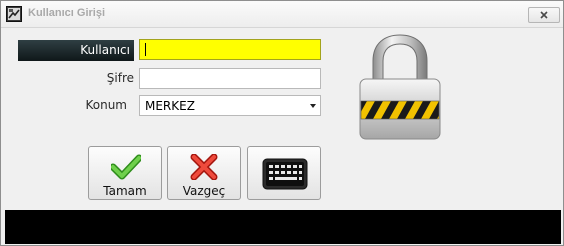  What do you see at coordinates (230, 78) in the screenshot?
I see `password-field` at bounding box center [230, 78].